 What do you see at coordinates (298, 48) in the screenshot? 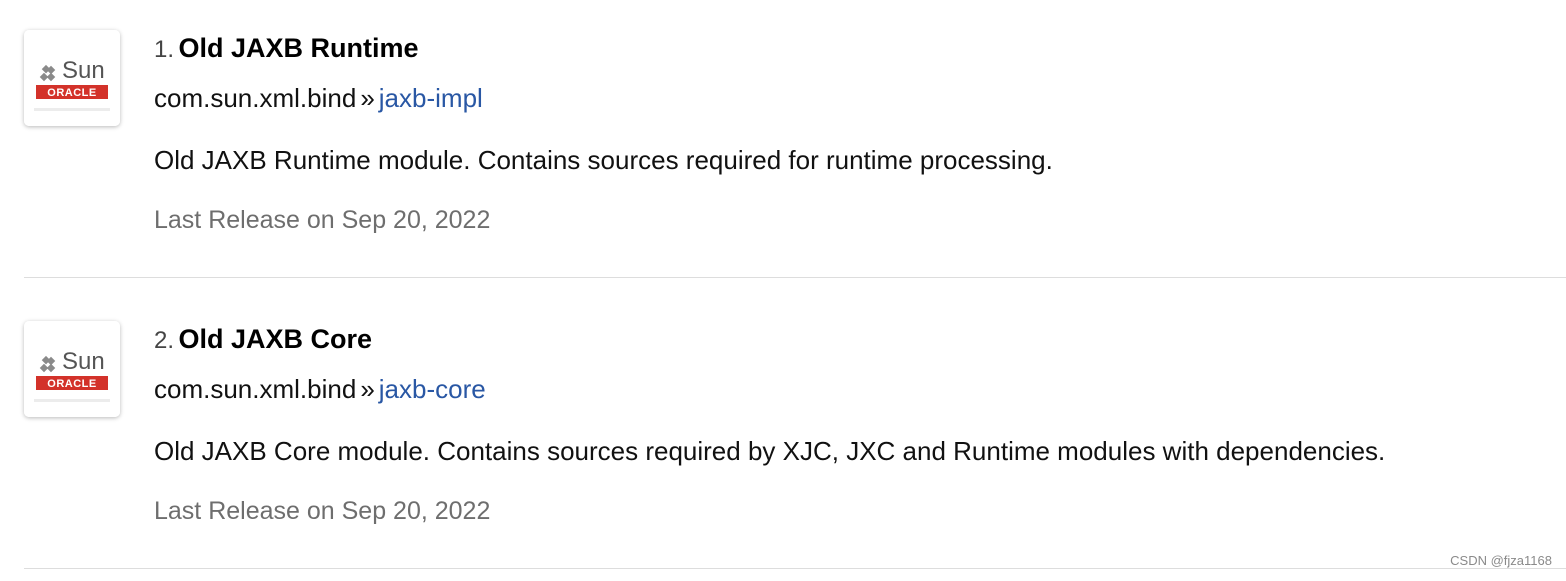
I see `result-title: Old JAXB Runtime` at bounding box center [298, 48].